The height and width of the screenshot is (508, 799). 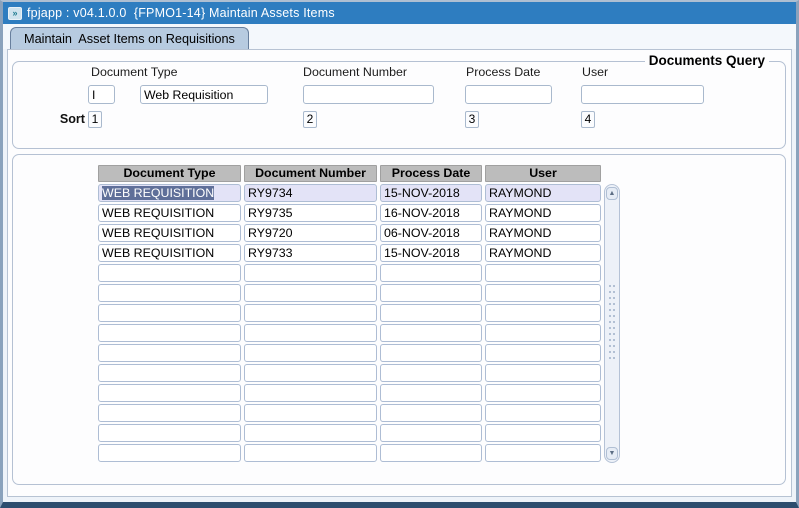 I want to click on document-number-input, so click(x=368, y=94).